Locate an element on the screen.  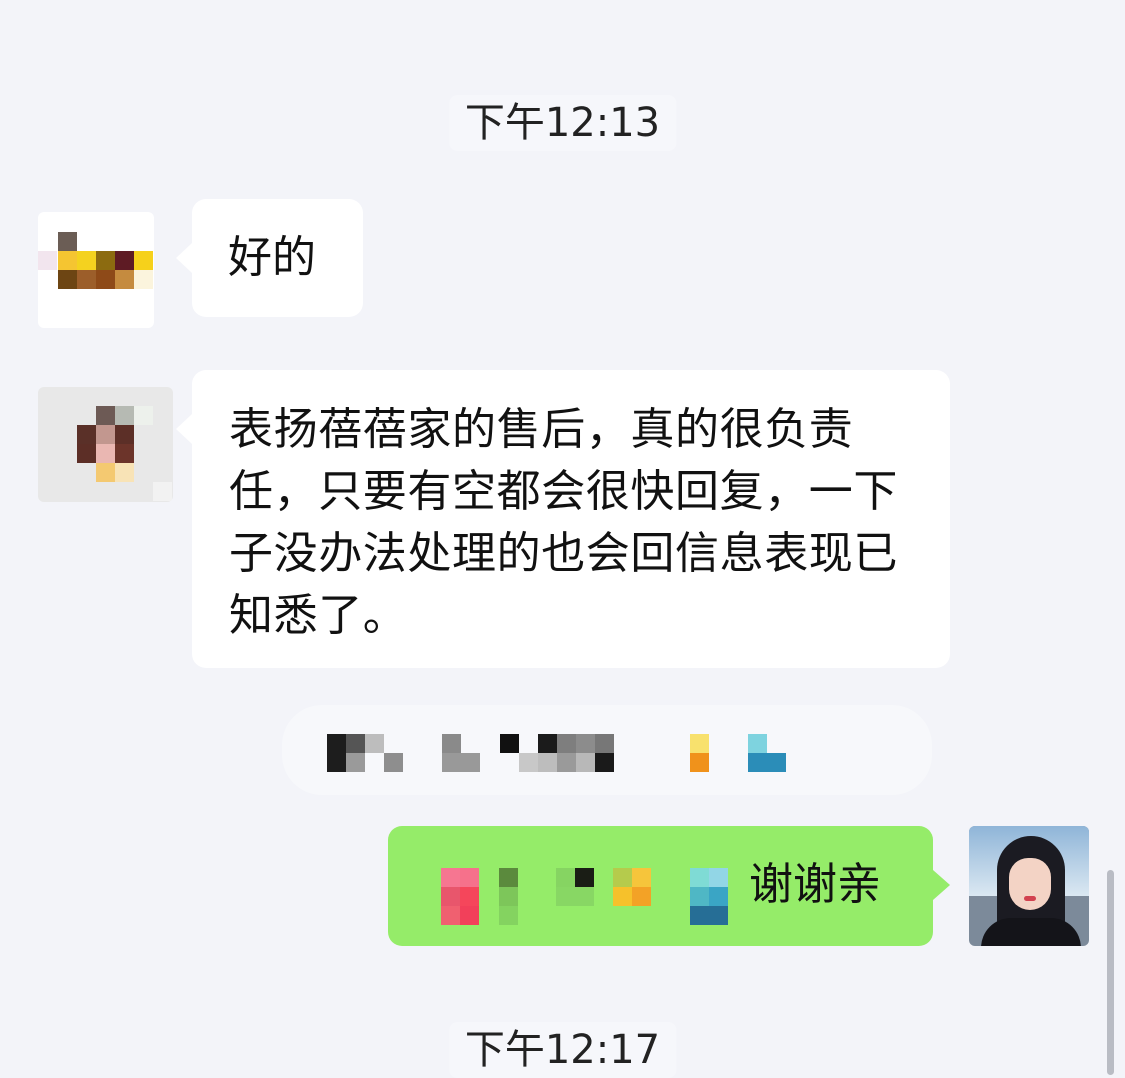
message-bubble: 好的 is located at coordinates (269, 258).